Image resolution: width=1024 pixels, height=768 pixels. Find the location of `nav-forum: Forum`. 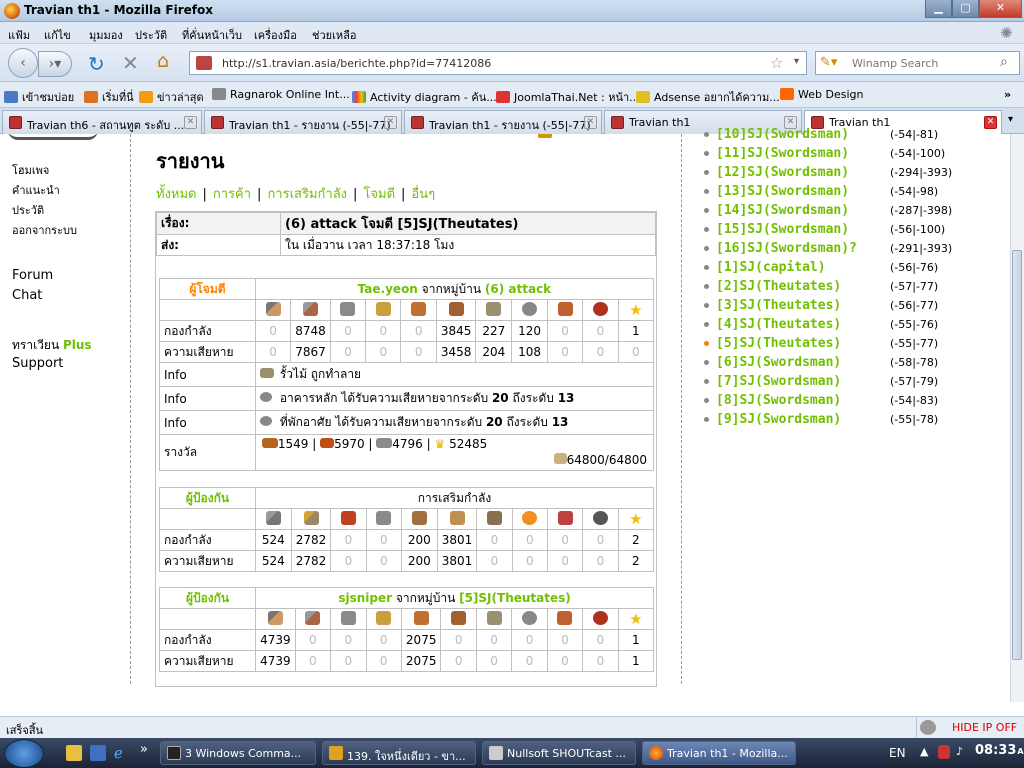

nav-forum: Forum is located at coordinates (32, 275).